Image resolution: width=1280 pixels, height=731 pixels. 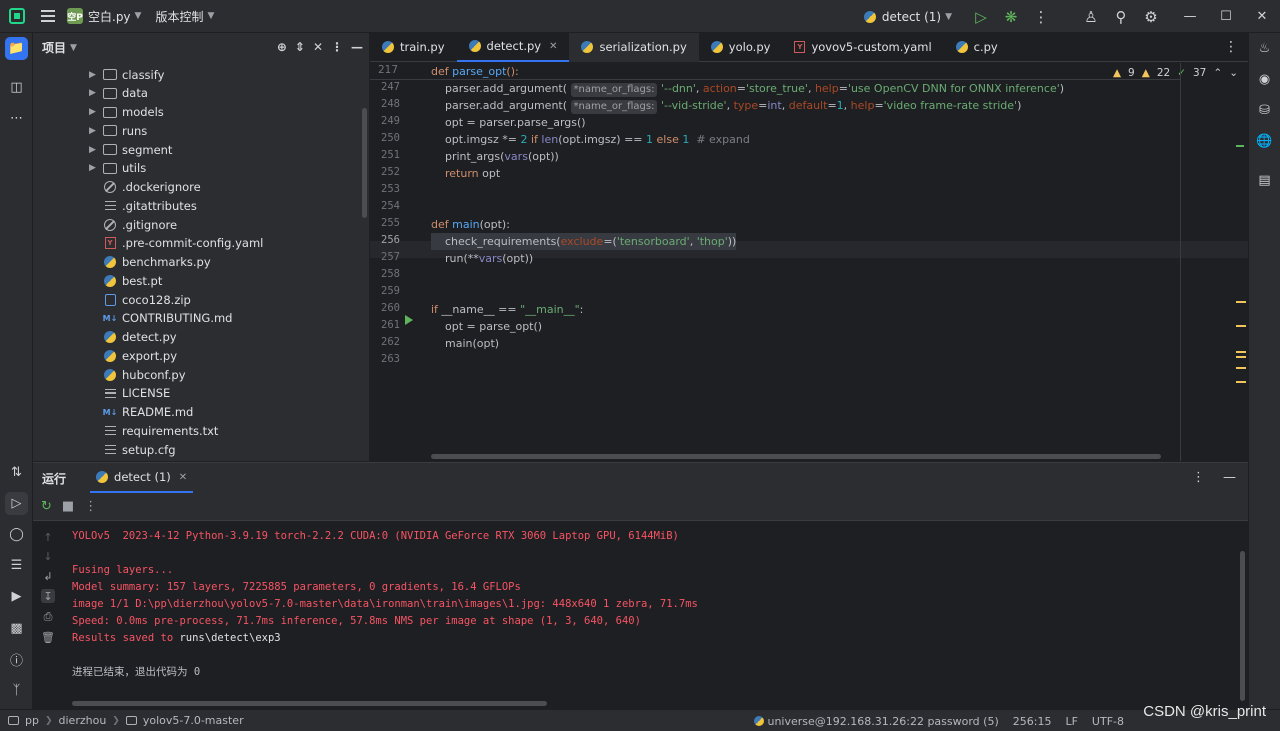 I want to click on search-icon: ⚲, so click(x=1121, y=16).